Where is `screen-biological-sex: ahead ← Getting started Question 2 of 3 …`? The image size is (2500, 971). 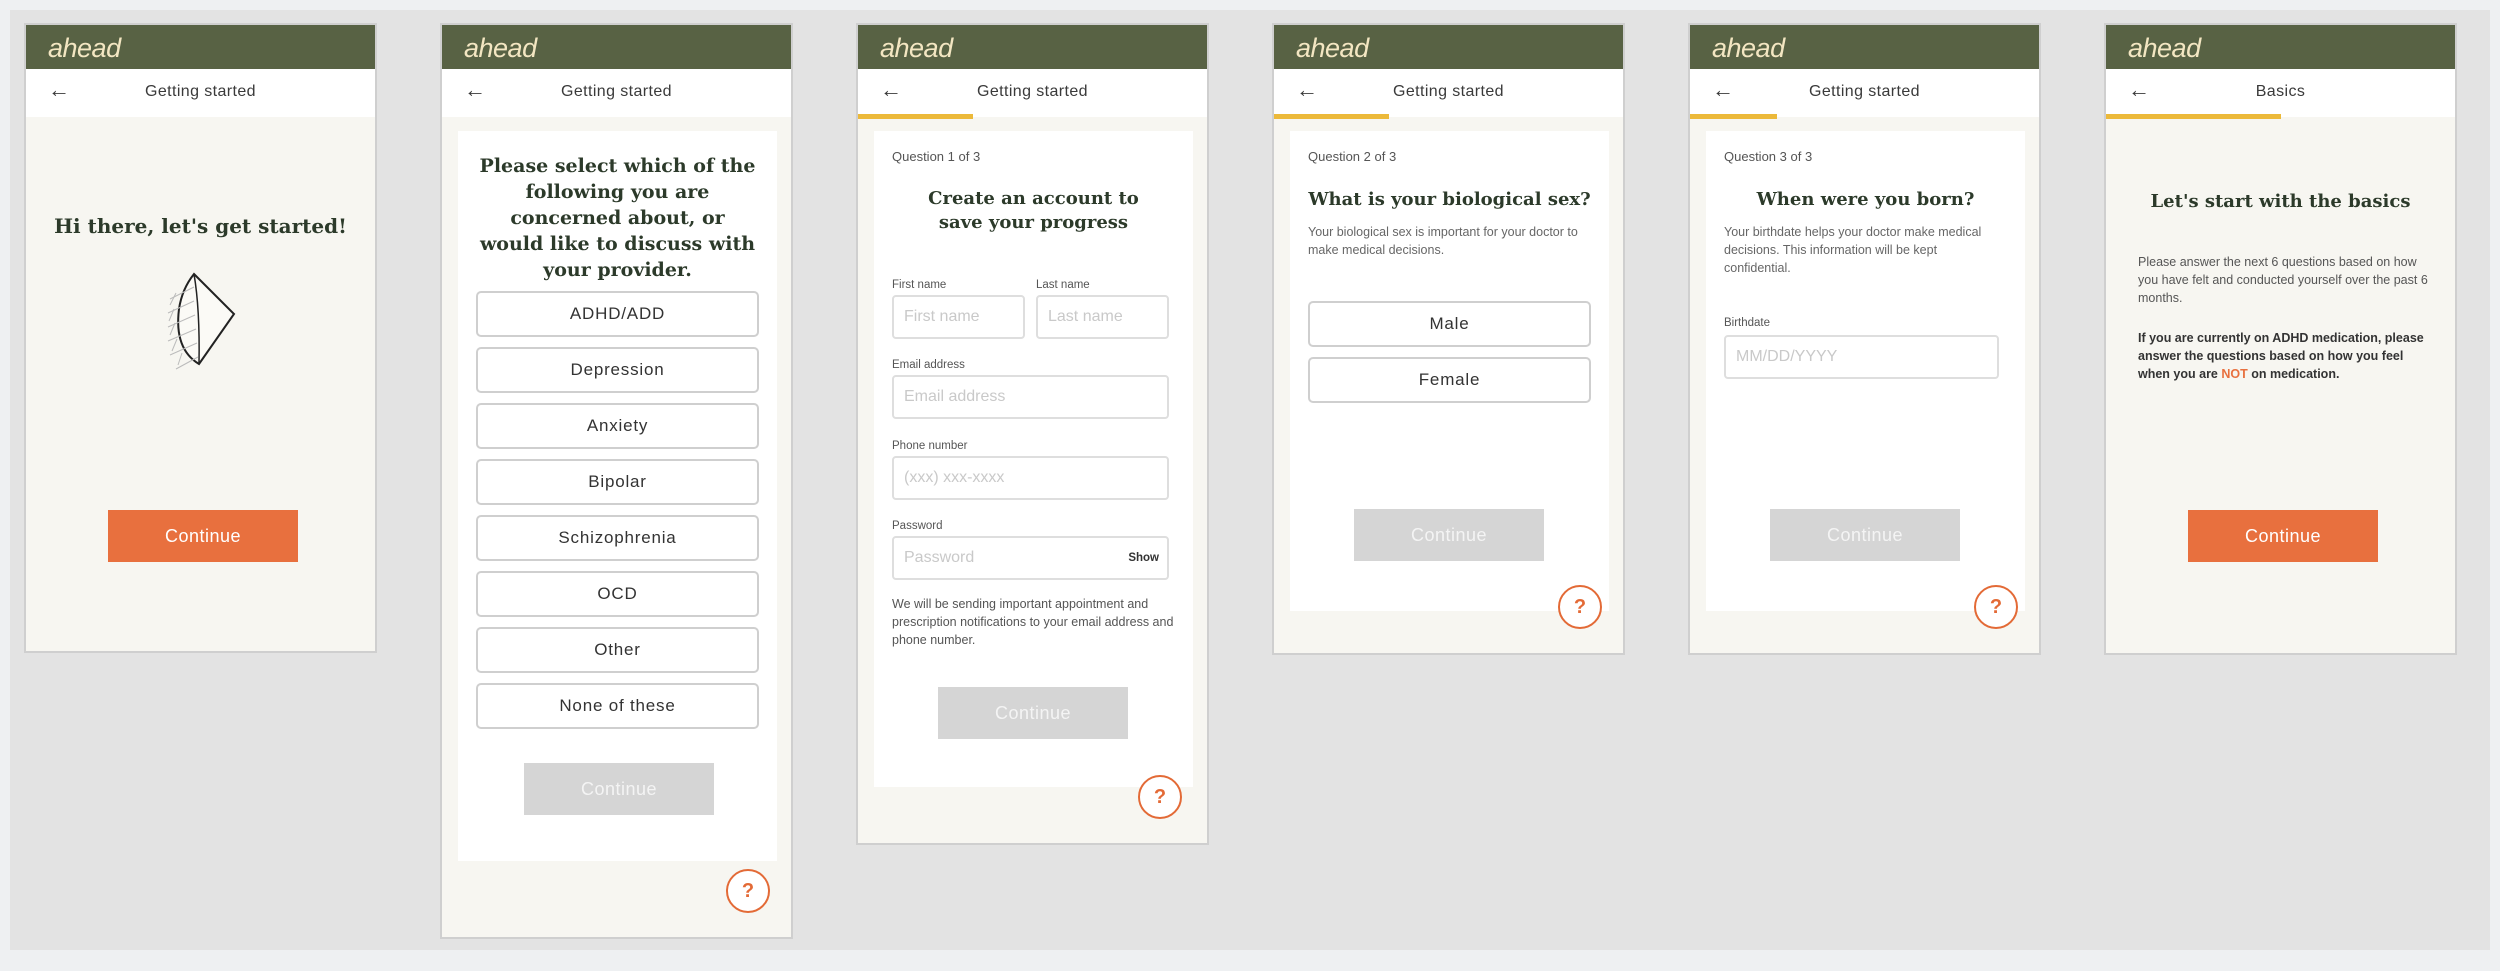
screen-biological-sex: ahead ← Getting started Question 2 of 3 … is located at coordinates (1448, 339).